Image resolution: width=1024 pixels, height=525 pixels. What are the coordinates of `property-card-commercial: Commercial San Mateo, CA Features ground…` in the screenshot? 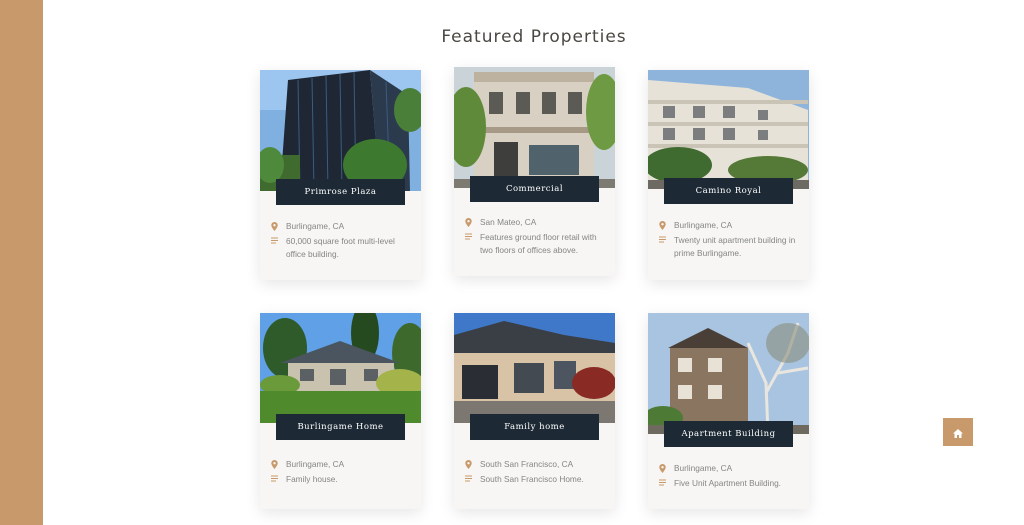 It's located at (534, 171).